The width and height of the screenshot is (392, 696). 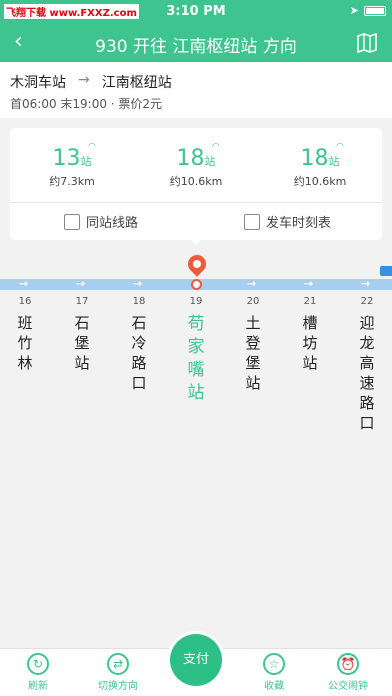 I want to click on stop-item: 20 土登堡站, so click(x=253, y=344).